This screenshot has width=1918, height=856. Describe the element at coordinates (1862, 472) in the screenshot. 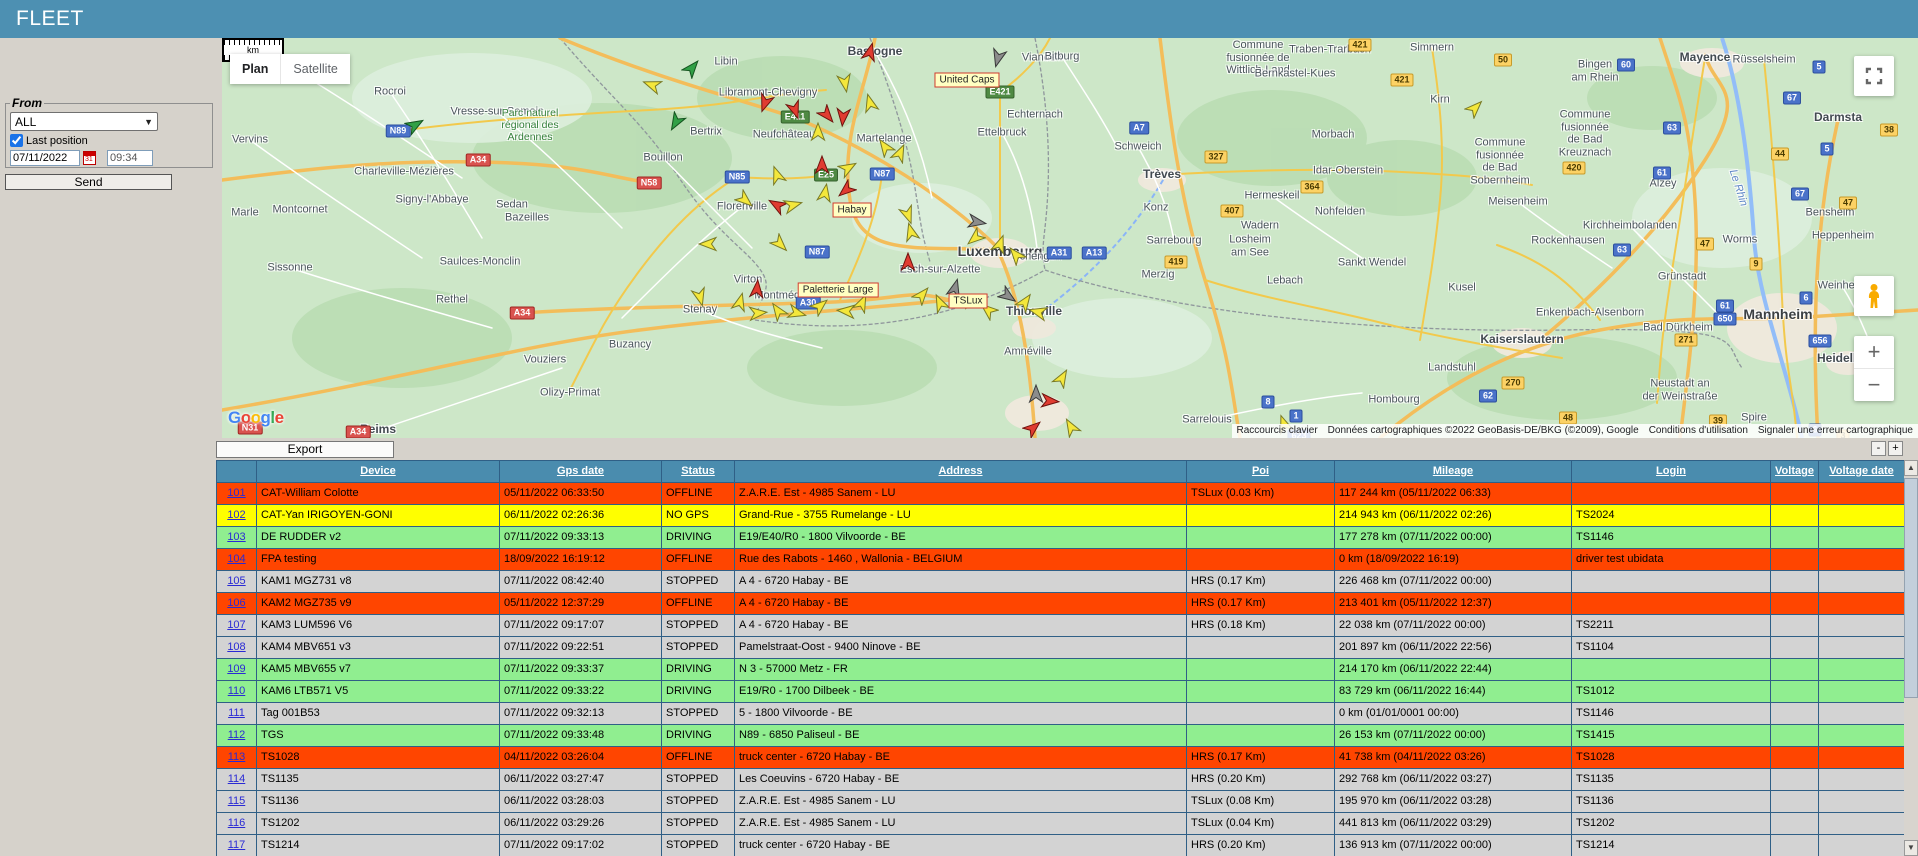

I see `header-cell: Voltage date` at that location.